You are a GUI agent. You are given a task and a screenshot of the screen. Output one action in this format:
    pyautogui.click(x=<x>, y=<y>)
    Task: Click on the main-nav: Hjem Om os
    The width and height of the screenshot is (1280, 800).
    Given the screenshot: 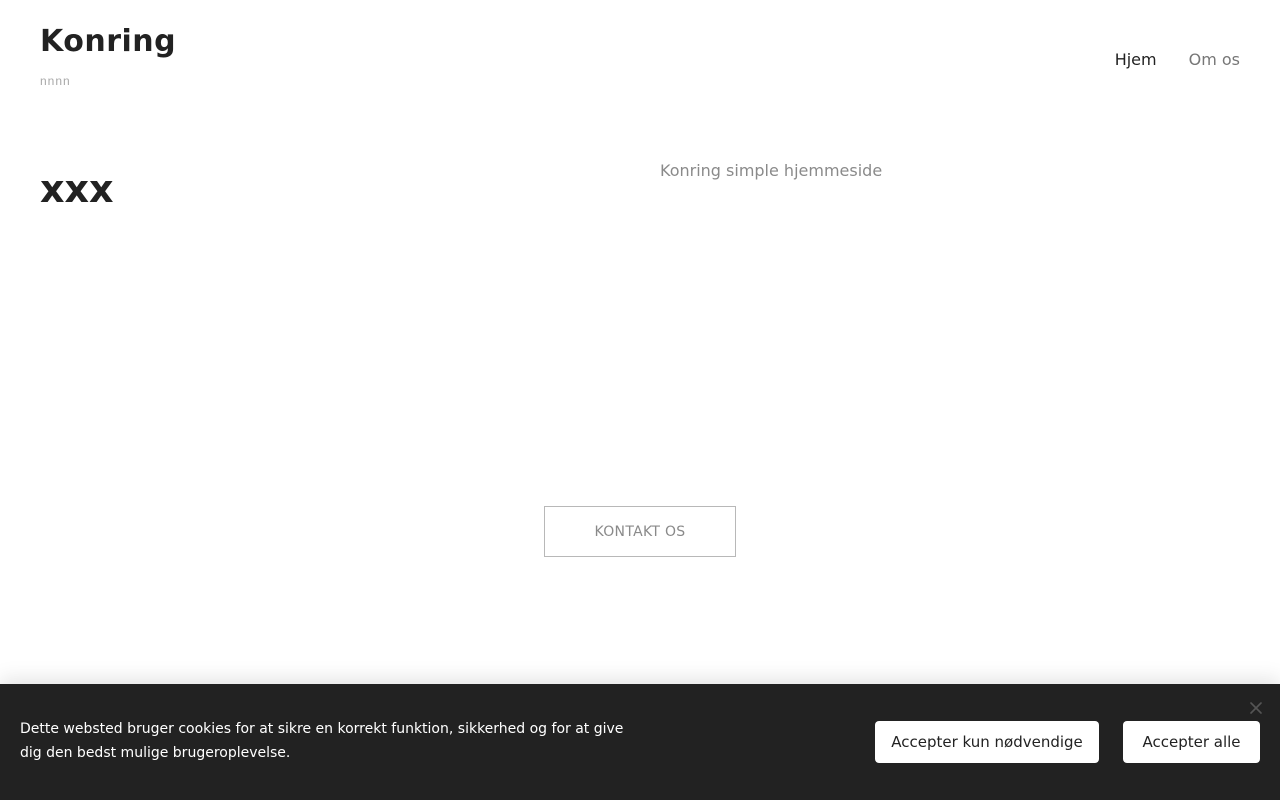 What is the action you would take?
    pyautogui.click(x=1177, y=60)
    